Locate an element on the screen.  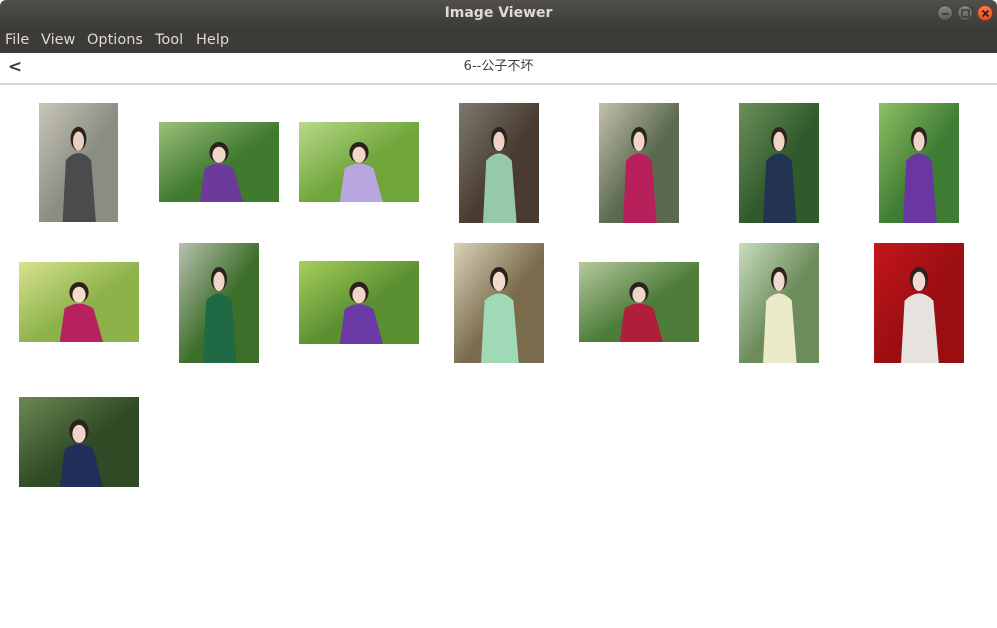
header-bar: < 6--公子不坏 is located at coordinates (498, 69).